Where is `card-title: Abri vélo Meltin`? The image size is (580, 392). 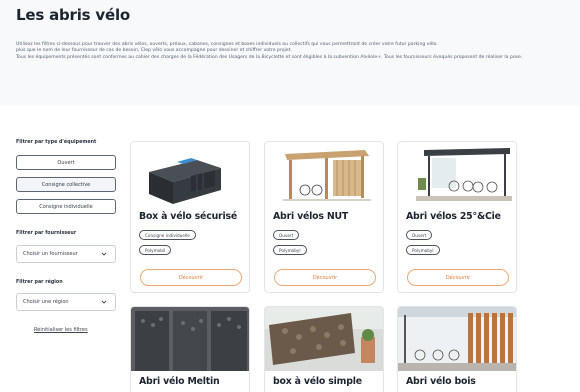 card-title: Abri vélo Meltin is located at coordinates (179, 381).